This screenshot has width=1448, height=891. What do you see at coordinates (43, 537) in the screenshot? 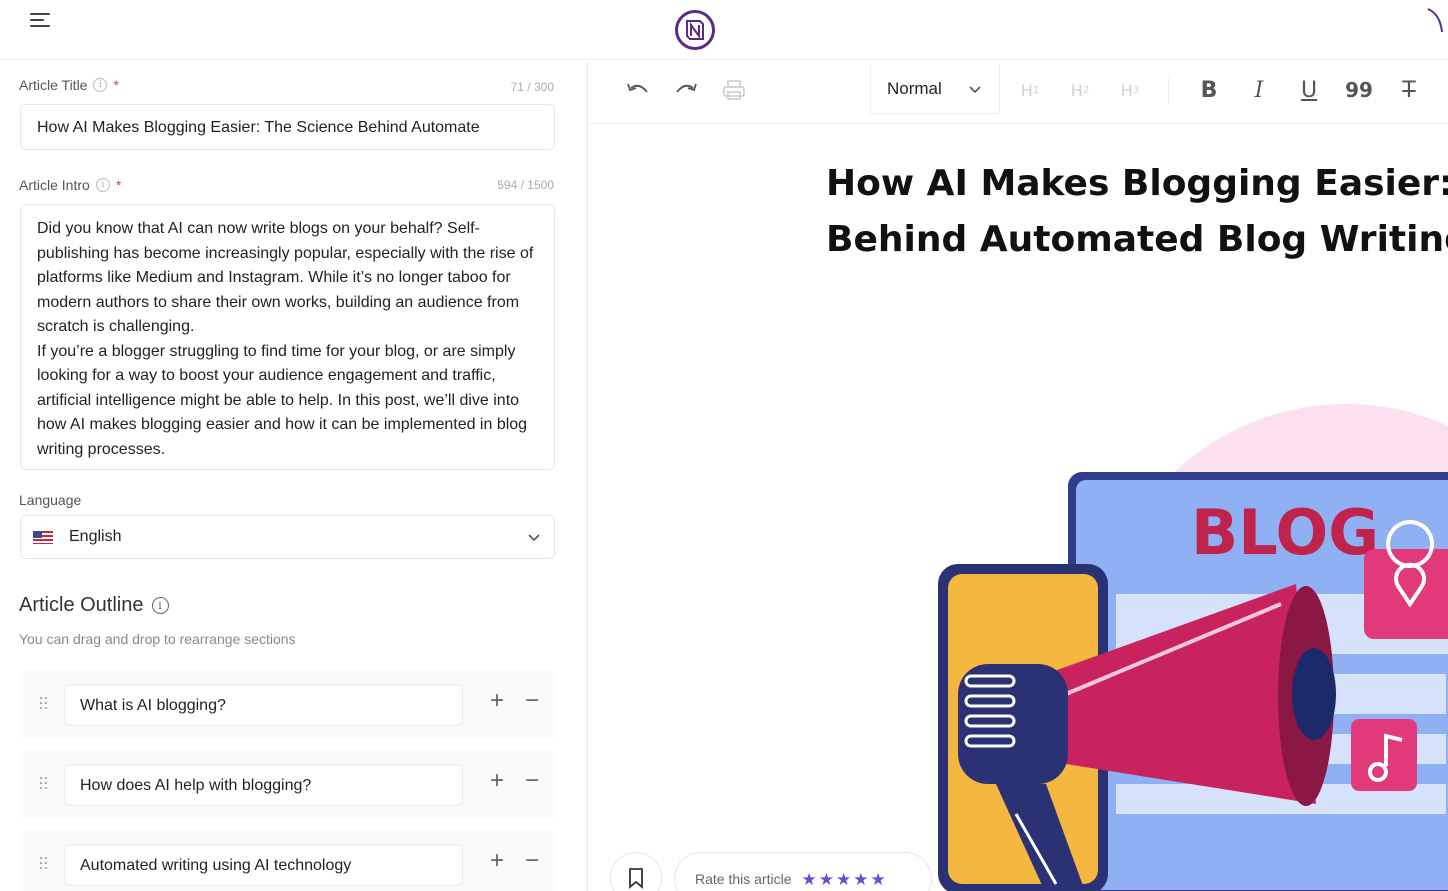
I see `us-flag-icon` at bounding box center [43, 537].